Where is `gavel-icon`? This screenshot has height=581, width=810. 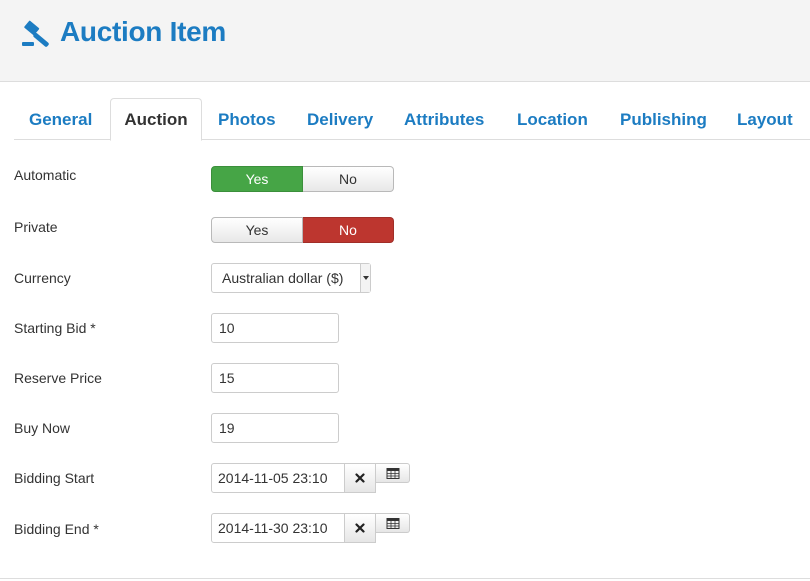
gavel-icon is located at coordinates (35, 33).